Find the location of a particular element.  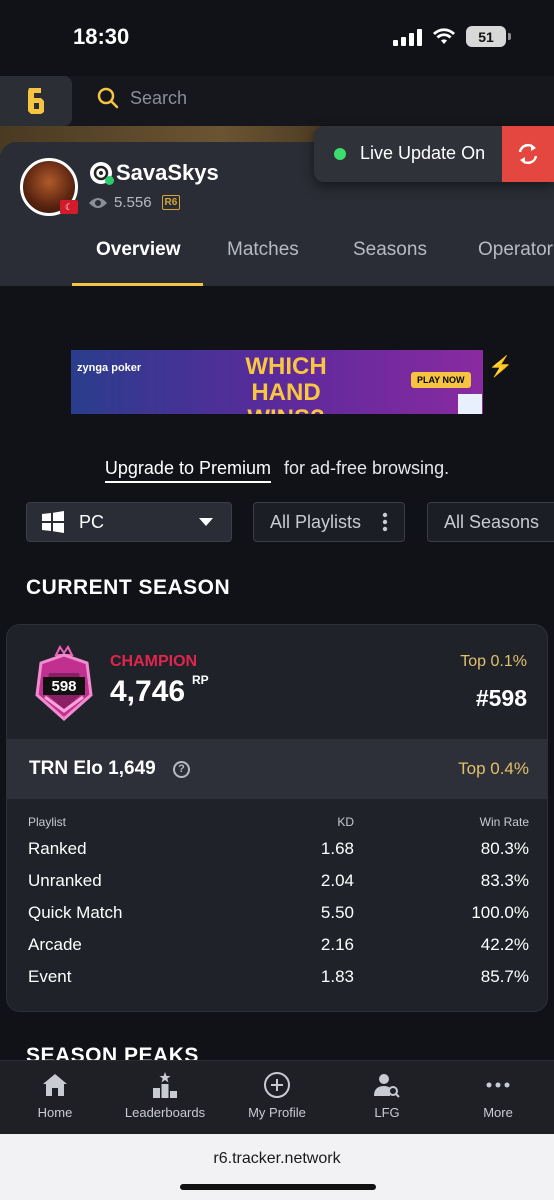

more-icon is located at coordinates (498, 1085).